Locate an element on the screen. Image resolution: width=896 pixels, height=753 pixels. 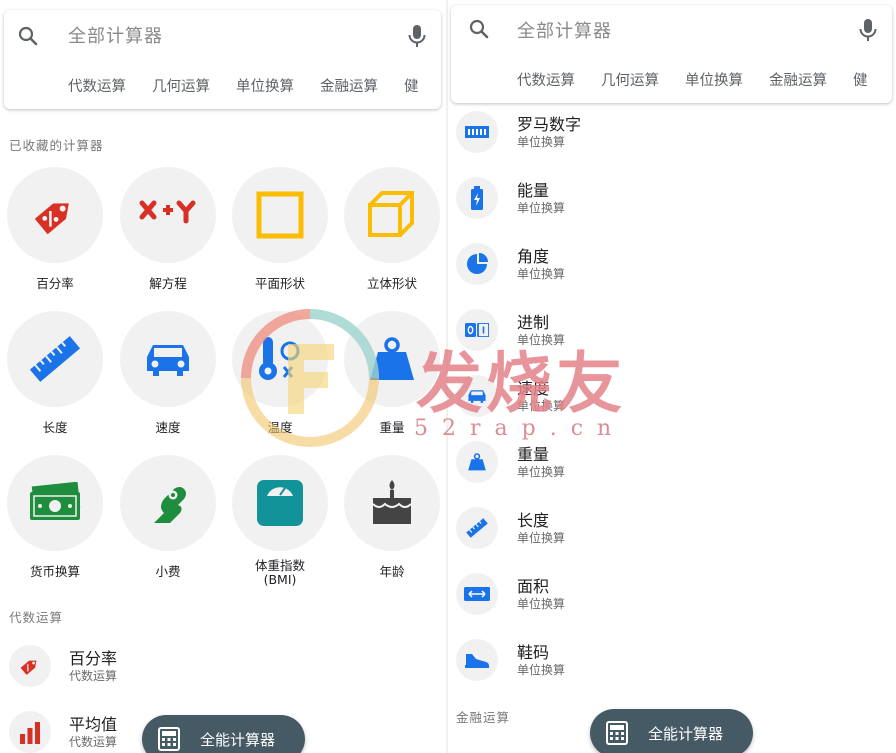
tile-weight: 重量 is located at coordinates (392, 381).